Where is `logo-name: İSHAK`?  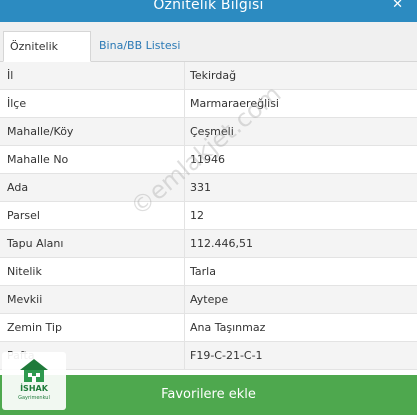 logo-name: İSHAK is located at coordinates (34, 388).